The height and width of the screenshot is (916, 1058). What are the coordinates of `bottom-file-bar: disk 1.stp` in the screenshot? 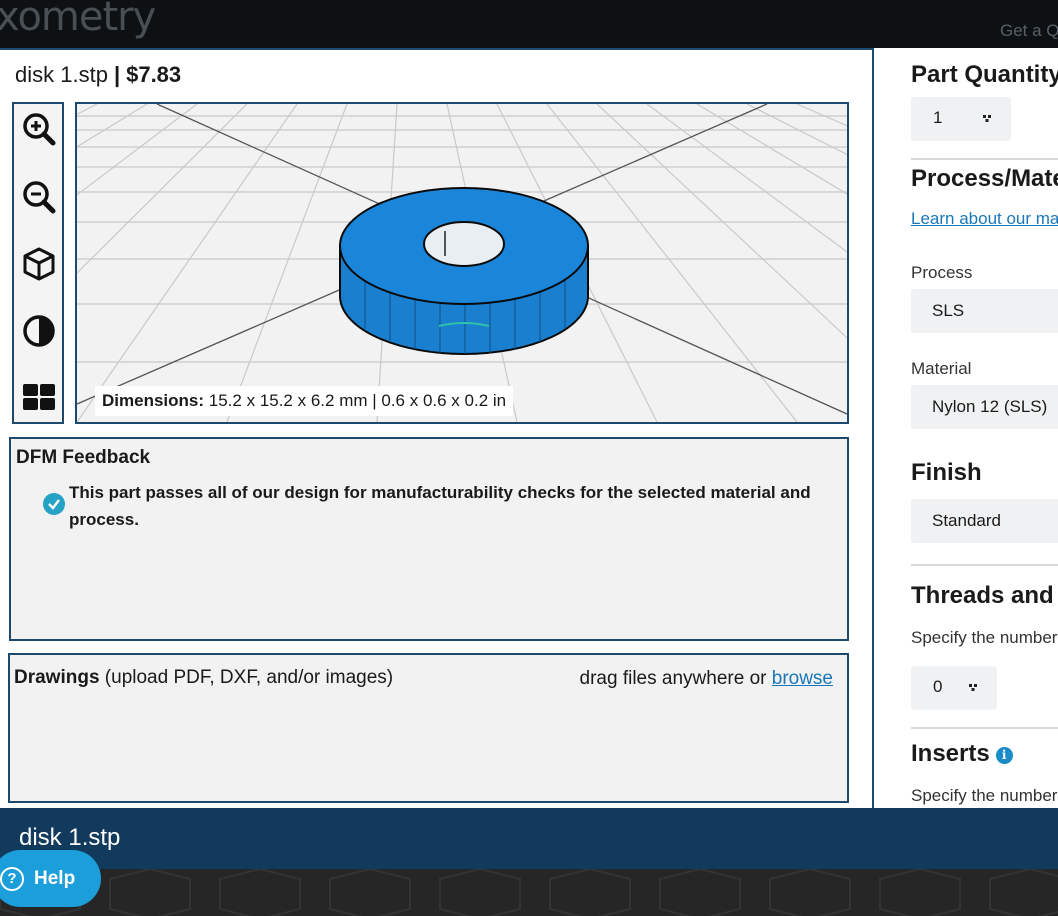 It's located at (529, 838).